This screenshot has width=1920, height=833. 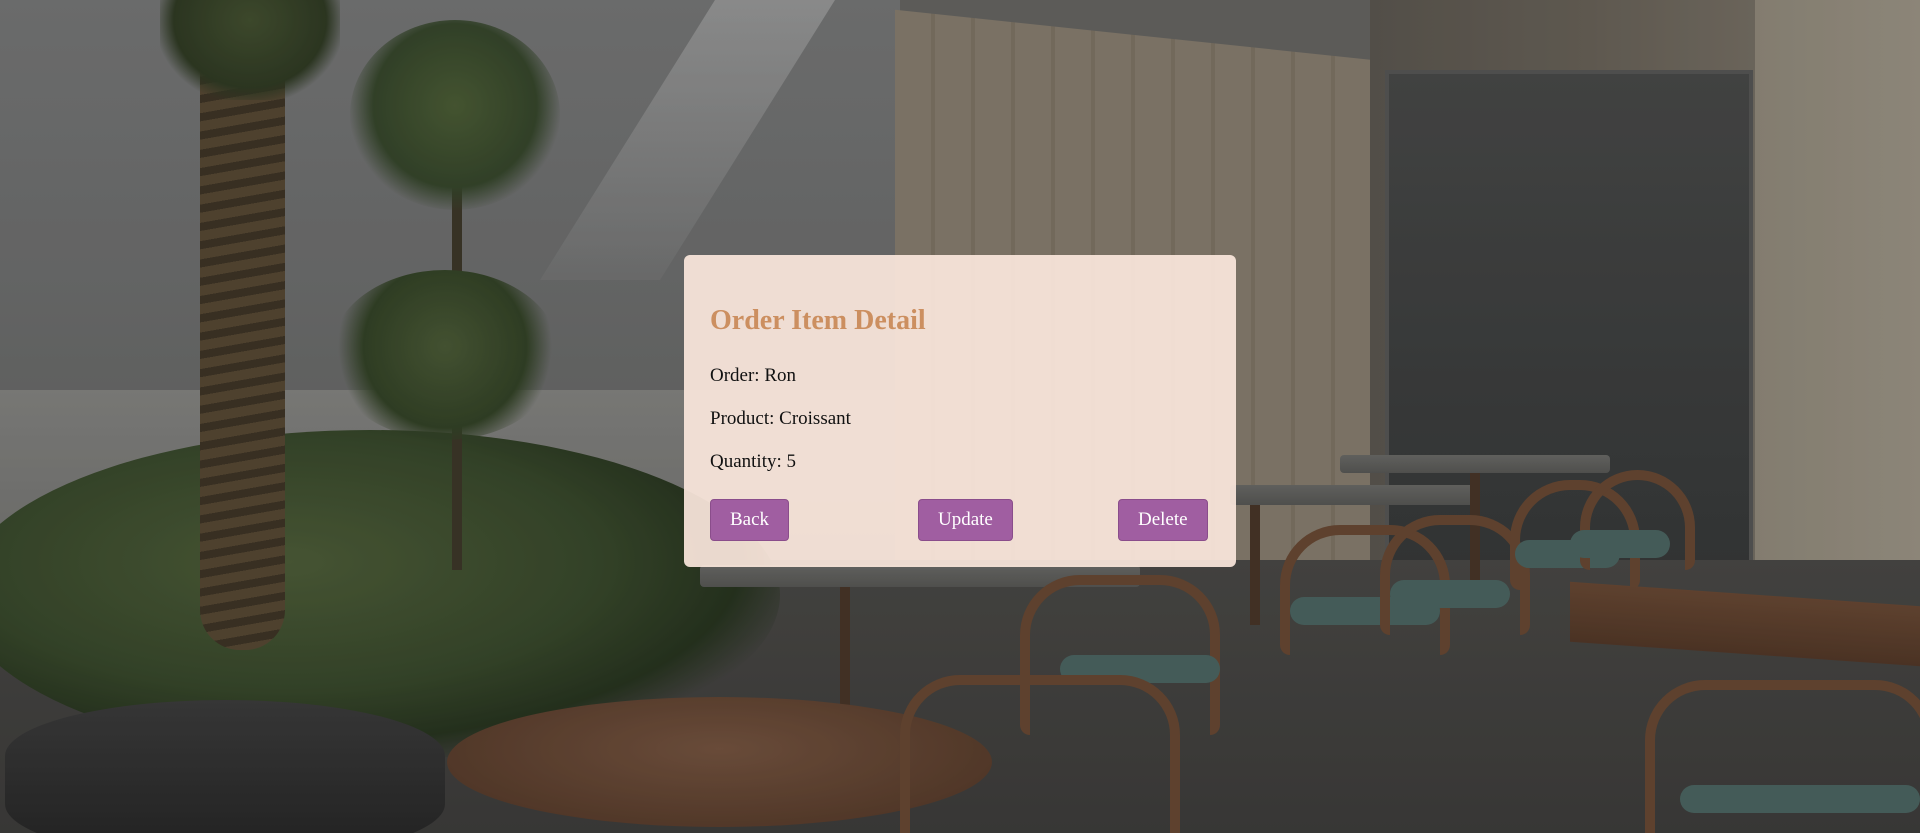 I want to click on product-field: Product: Croissant, so click(x=780, y=419).